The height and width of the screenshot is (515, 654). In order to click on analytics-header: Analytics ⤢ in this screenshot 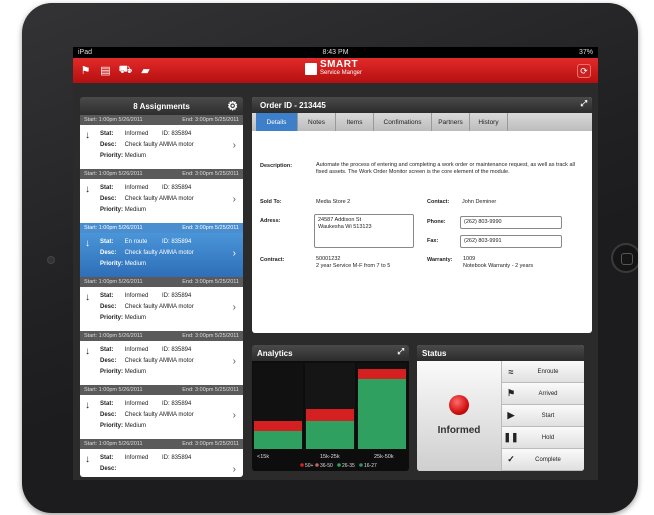, I will do `click(330, 353)`.